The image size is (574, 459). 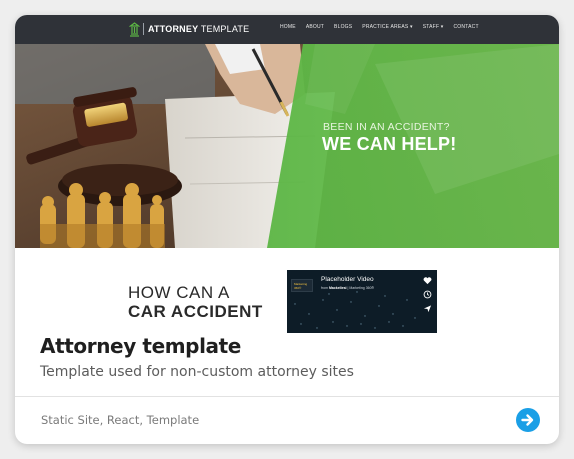 I want to click on video-title: Placeholder Video, so click(x=347, y=279).